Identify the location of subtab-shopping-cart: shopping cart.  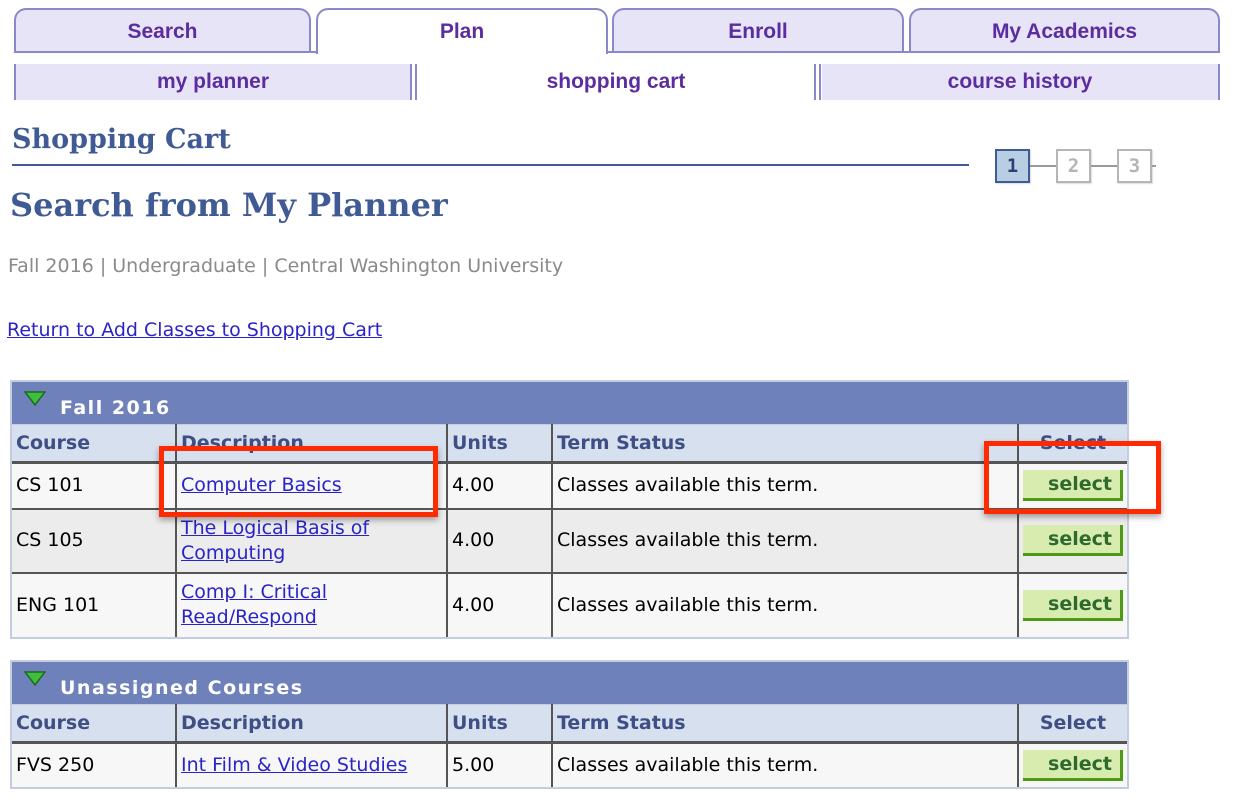
(616, 82).